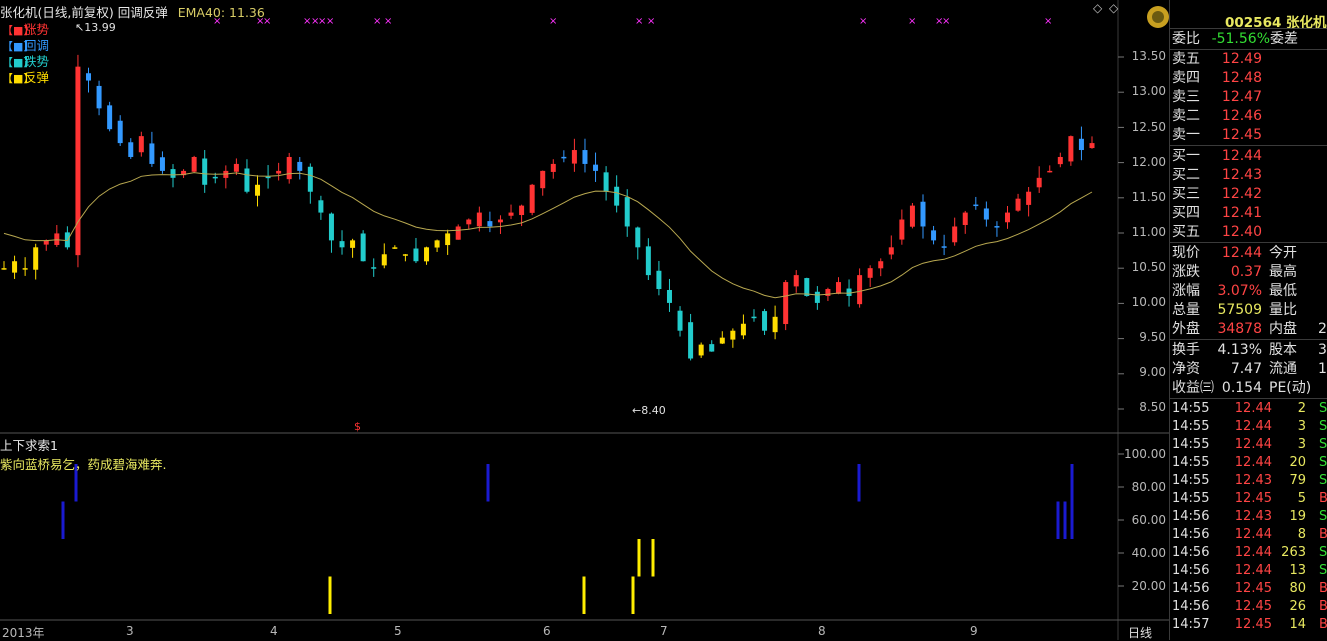  Describe the element at coordinates (1248, 535) in the screenshot. I see `tick-row: 14:56 12.44 8 B` at that location.